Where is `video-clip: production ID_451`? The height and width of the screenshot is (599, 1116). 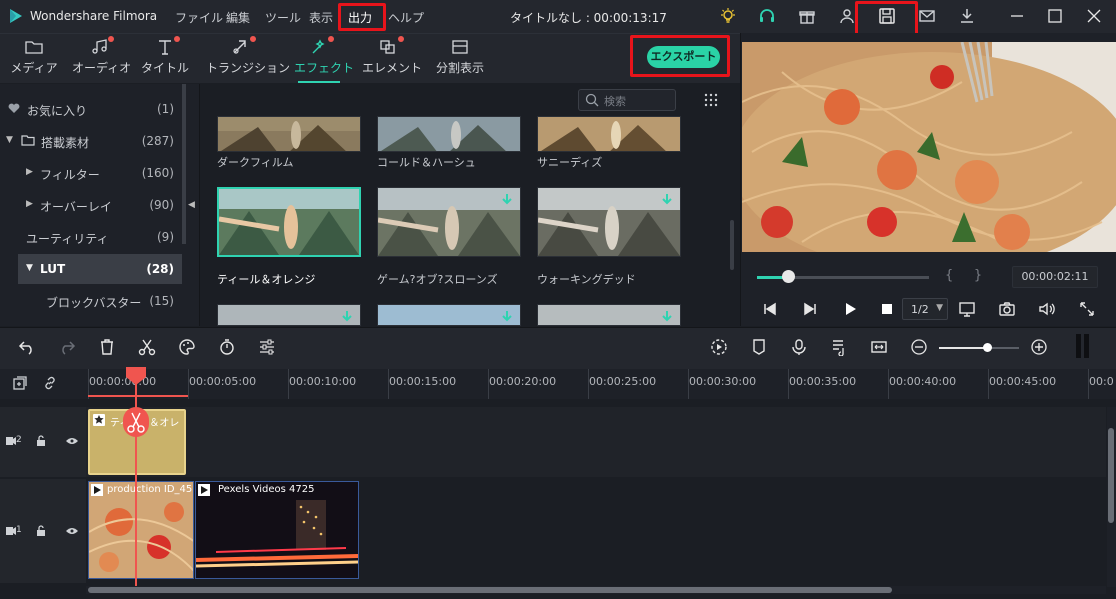 video-clip: production ID_451 is located at coordinates (141, 530).